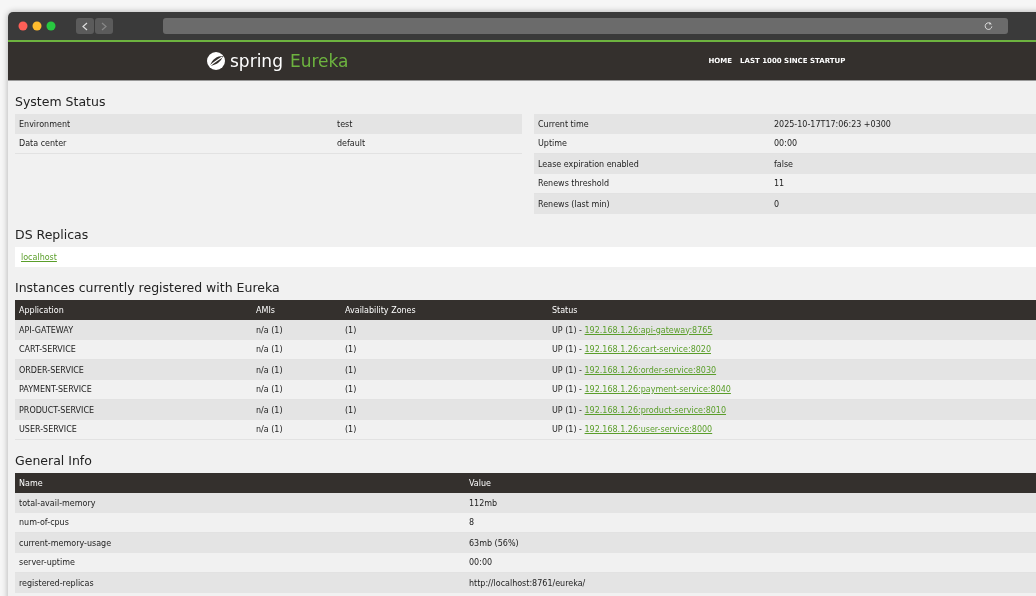  Describe the element at coordinates (47, 562) in the screenshot. I see `table-cell-text: server-uptime` at that location.